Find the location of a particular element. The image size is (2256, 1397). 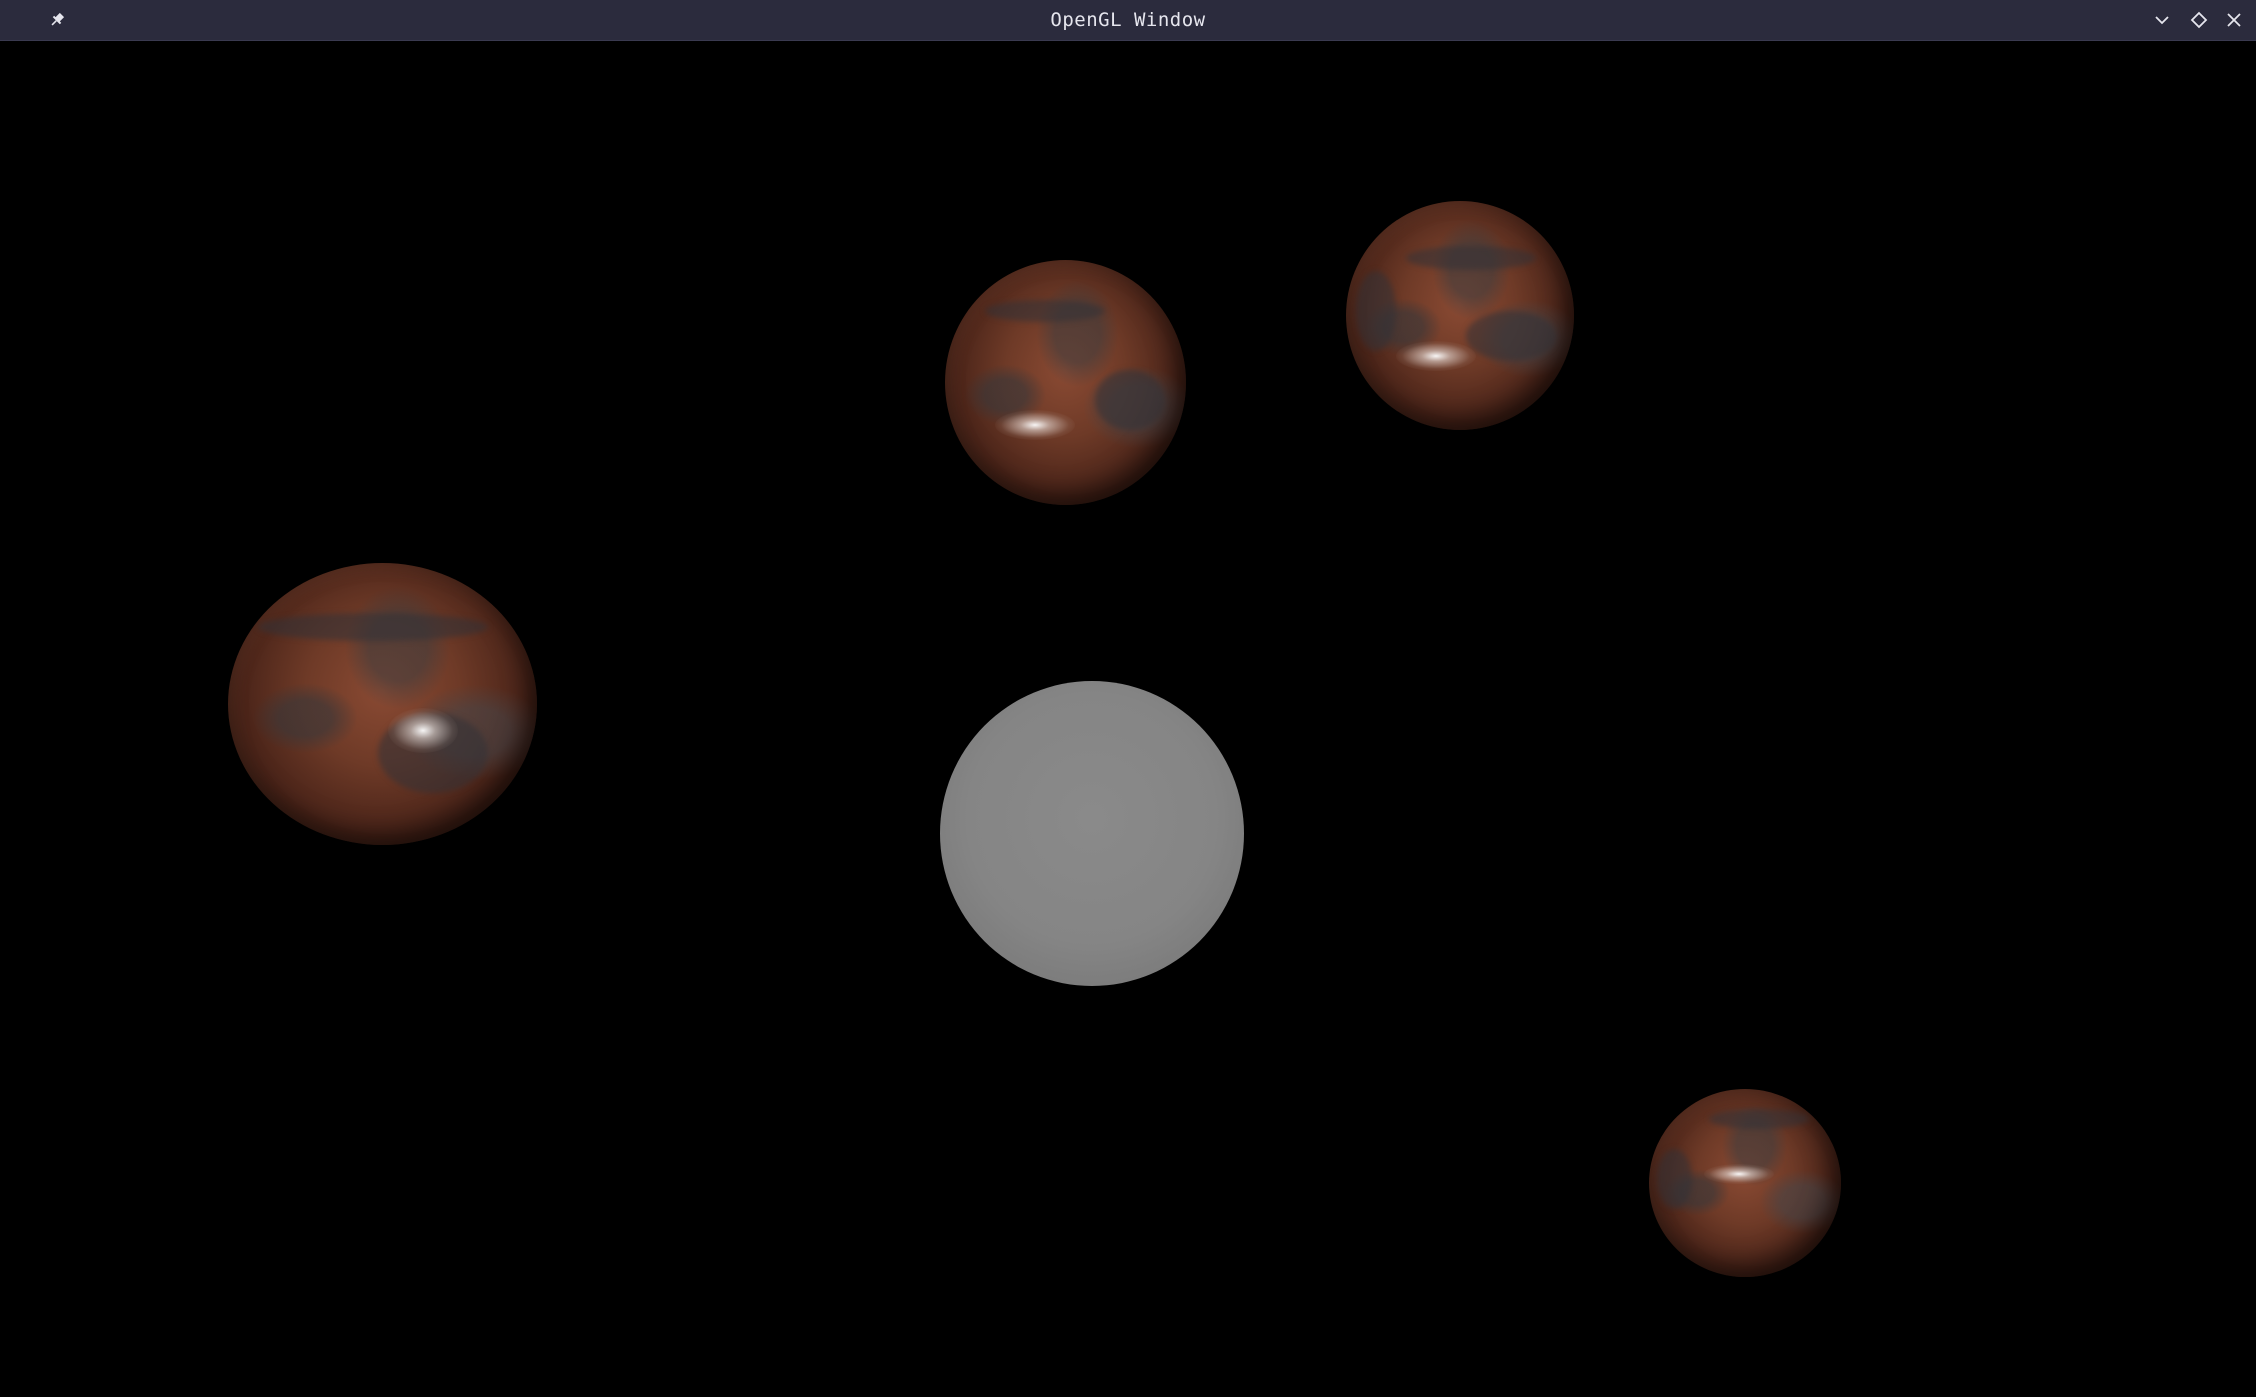

minimize-button is located at coordinates (2162, 20).